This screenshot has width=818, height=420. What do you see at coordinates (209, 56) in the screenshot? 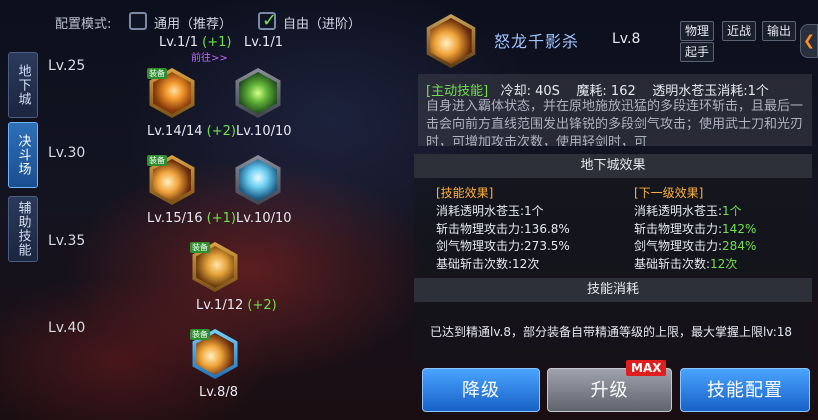
I see `goto-link: 前往>>` at bounding box center [209, 56].